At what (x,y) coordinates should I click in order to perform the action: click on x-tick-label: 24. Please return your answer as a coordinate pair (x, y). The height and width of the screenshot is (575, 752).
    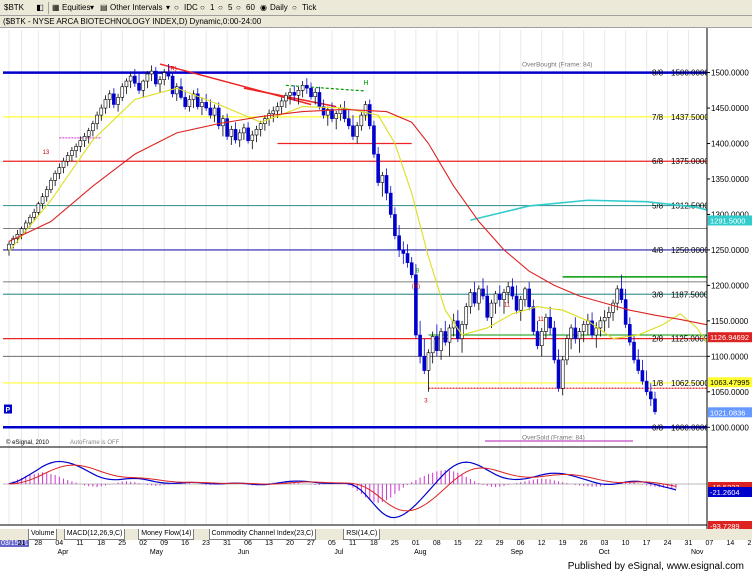
    Looking at the image, I should click on (667, 543).